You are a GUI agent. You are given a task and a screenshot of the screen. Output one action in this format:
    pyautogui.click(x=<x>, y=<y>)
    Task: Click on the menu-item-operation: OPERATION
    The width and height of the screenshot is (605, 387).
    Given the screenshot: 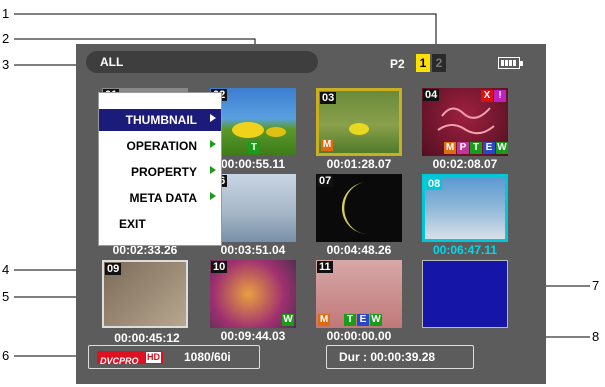 What is the action you would take?
    pyautogui.click(x=160, y=146)
    